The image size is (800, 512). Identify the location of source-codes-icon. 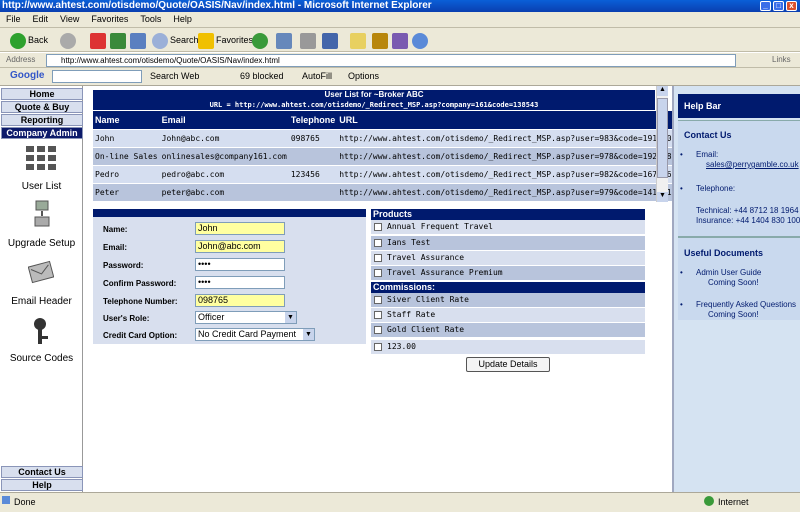
(41, 331).